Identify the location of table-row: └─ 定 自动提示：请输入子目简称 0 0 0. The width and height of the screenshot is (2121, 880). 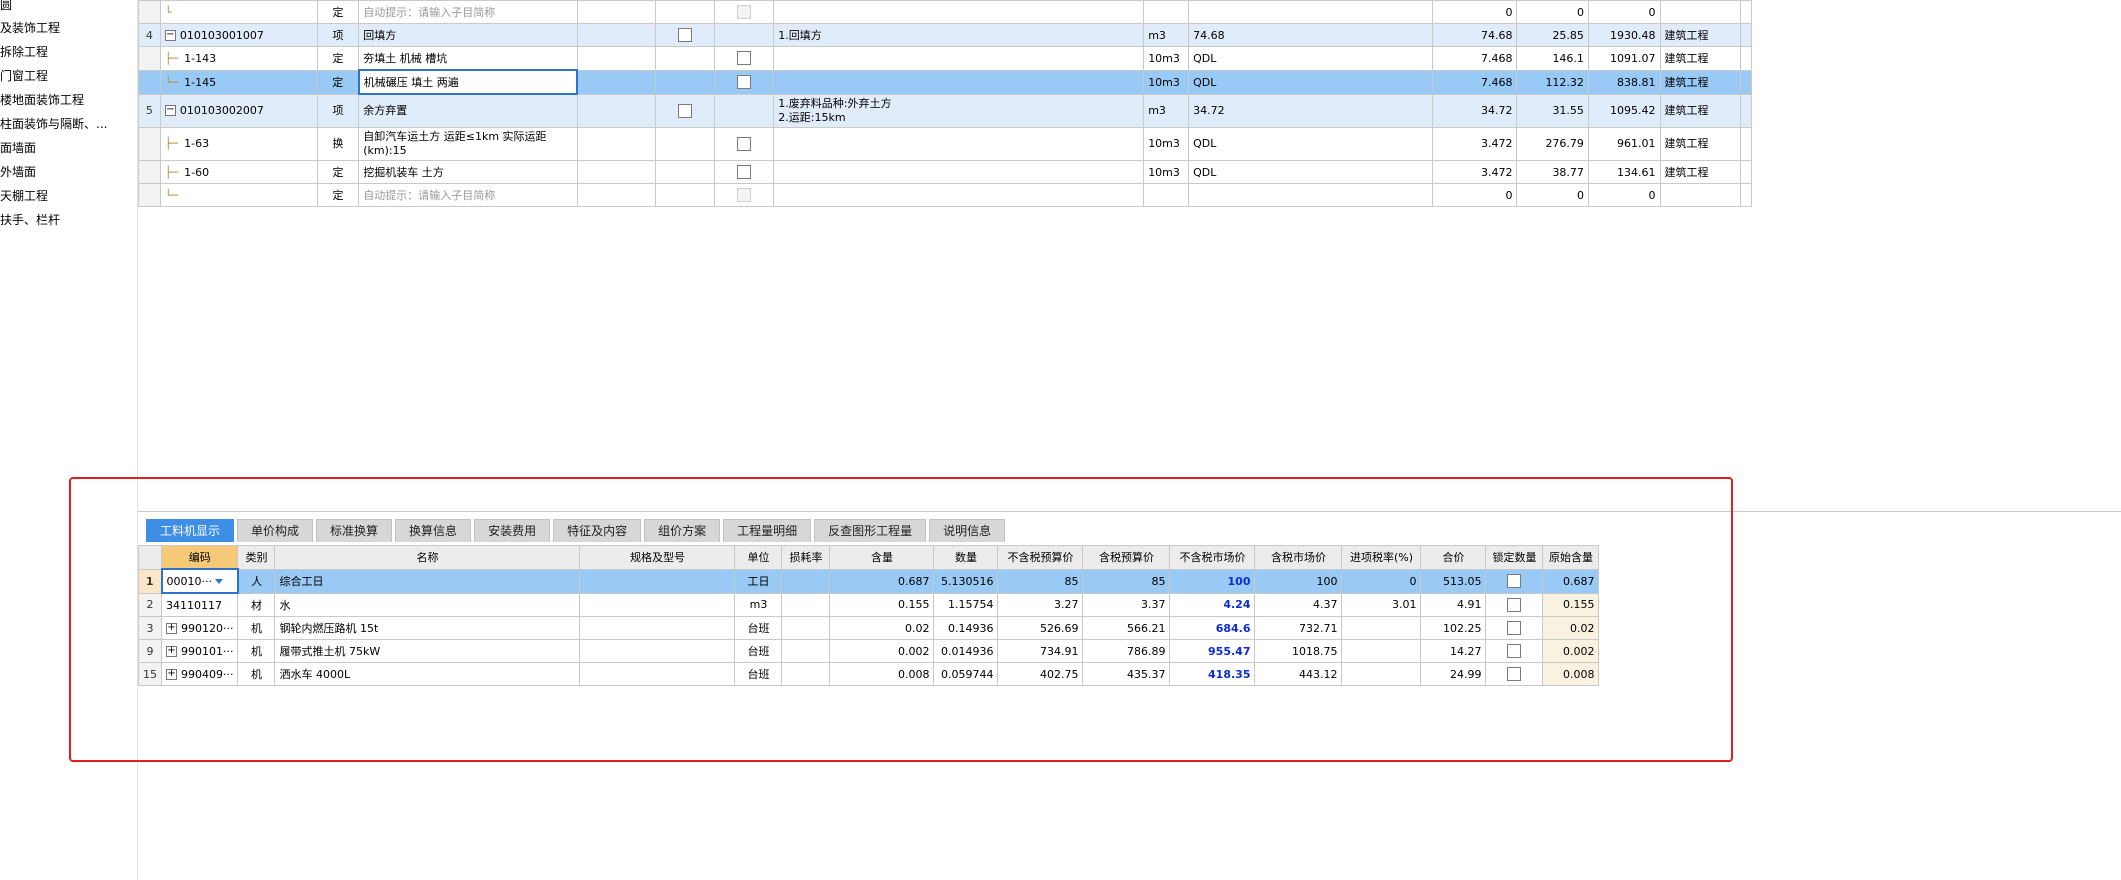
(945, 195).